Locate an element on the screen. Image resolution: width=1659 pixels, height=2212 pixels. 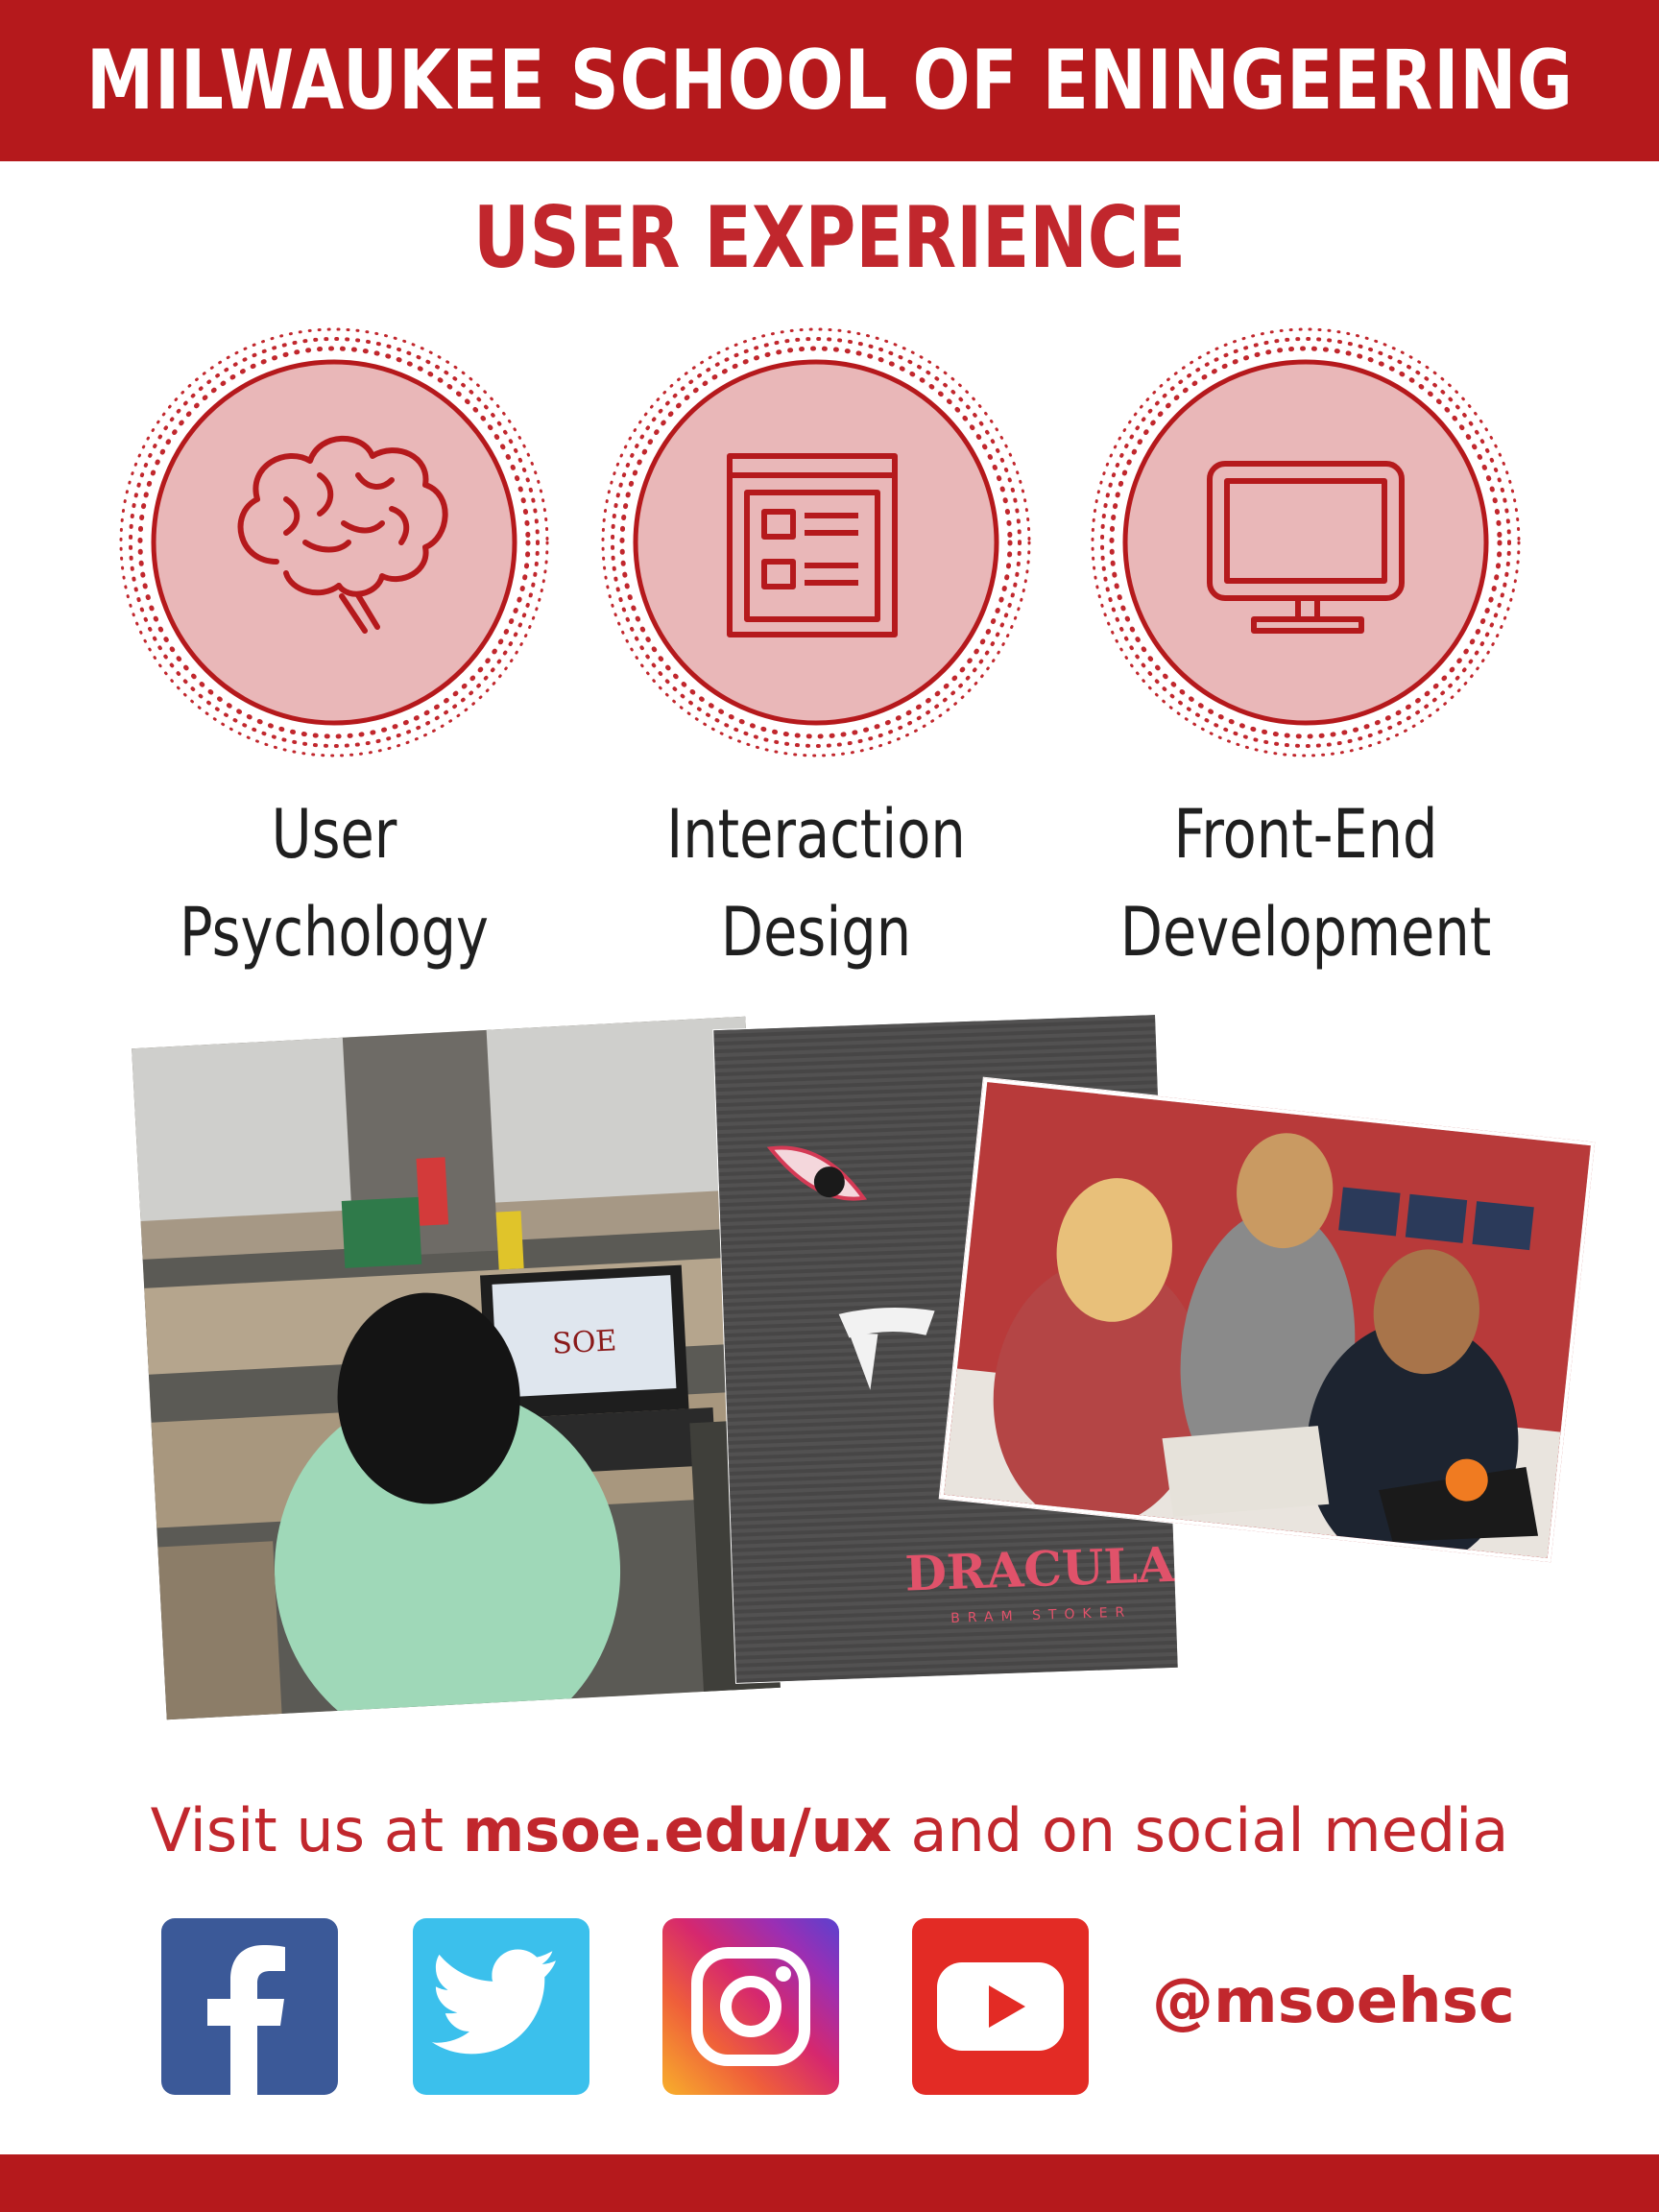
classroom-illustration: SOE is located at coordinates (456, 1368).